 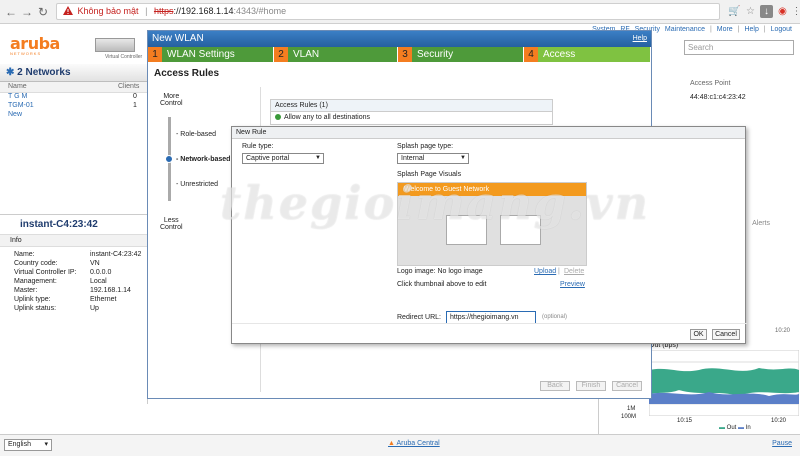 I want to click on network-name: T G M, so click(x=17, y=96).